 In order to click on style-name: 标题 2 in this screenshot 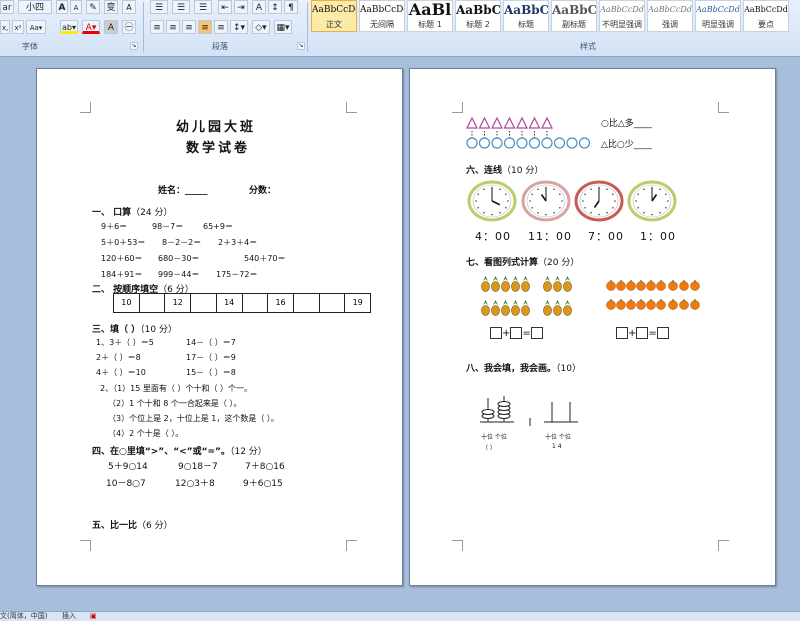, I will do `click(478, 24)`.